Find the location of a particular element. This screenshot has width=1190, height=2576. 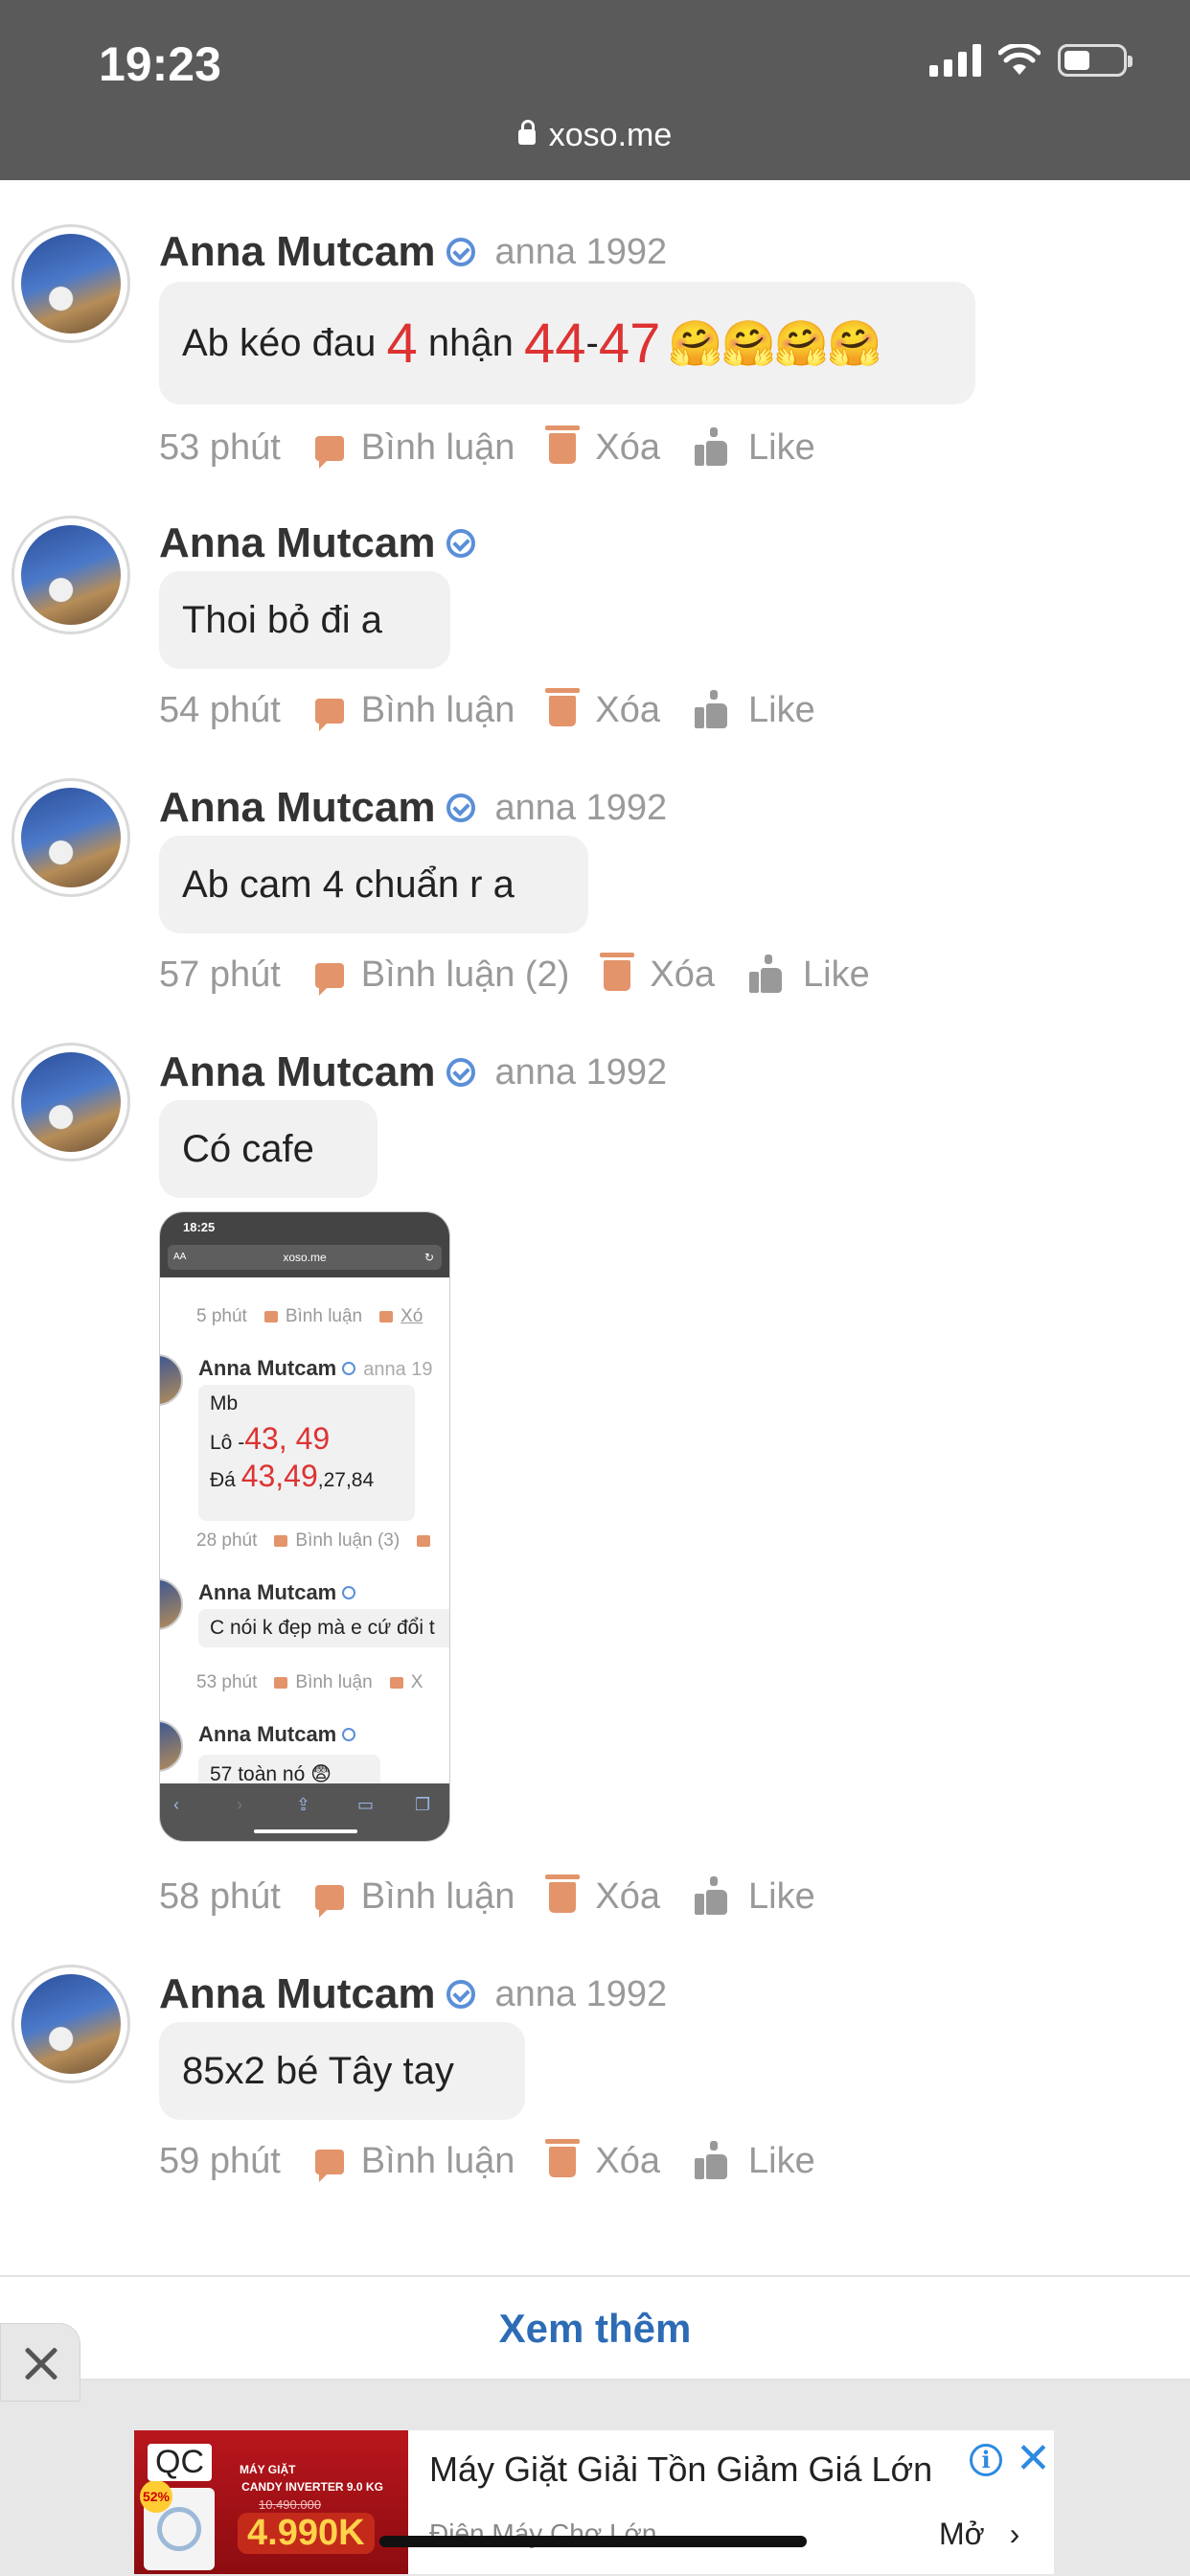

ad-open-label: Mở is located at coordinates (962, 2534).